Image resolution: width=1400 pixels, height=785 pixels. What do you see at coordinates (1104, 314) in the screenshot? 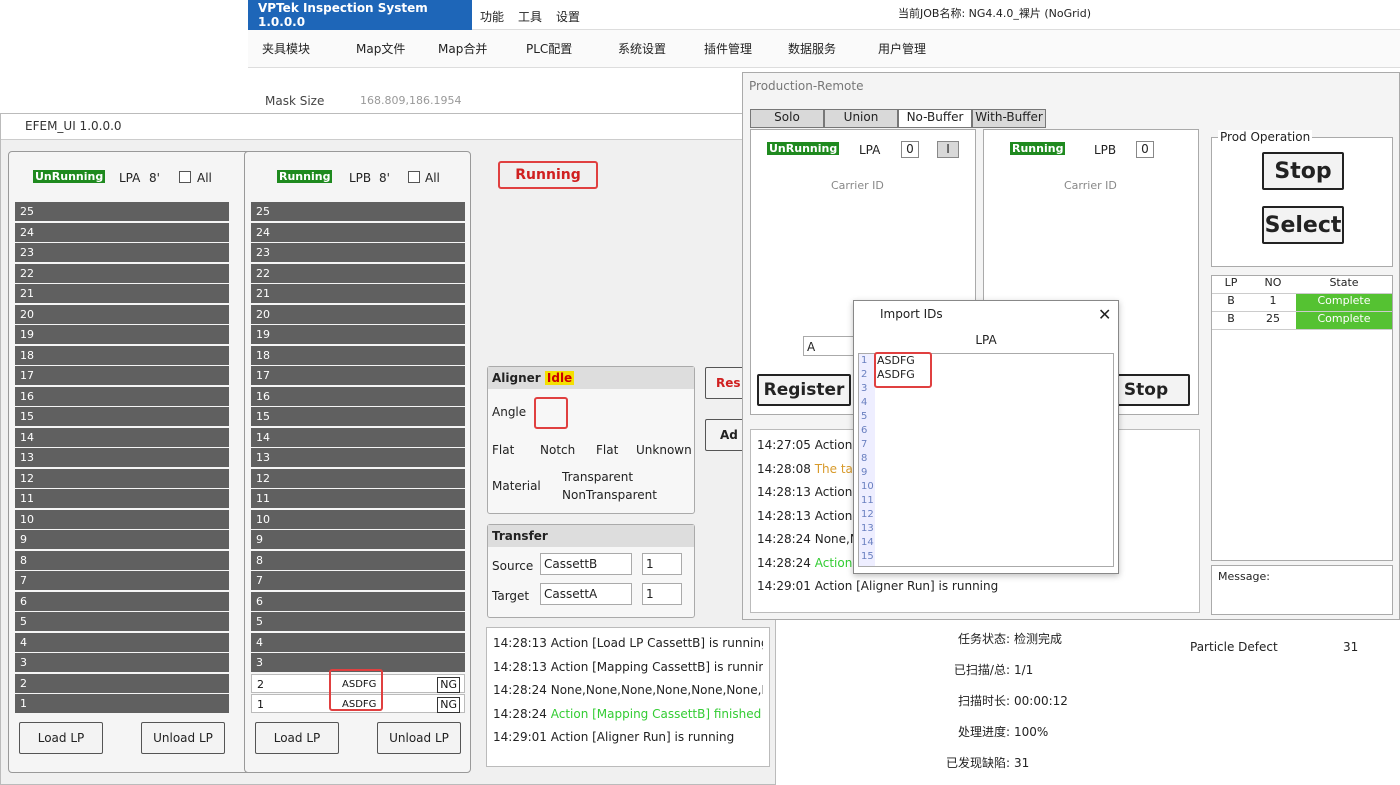
I see `close-icon: ✕` at bounding box center [1104, 314].